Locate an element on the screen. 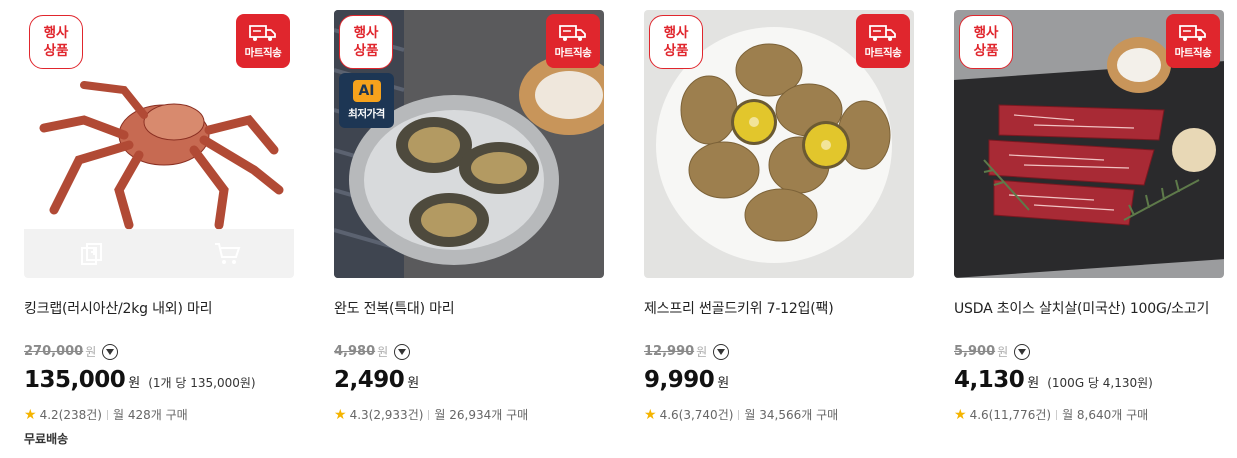 The height and width of the screenshot is (458, 1237). sale-price: 135,000 원 (1개 당 135,000원) is located at coordinates (140, 380).